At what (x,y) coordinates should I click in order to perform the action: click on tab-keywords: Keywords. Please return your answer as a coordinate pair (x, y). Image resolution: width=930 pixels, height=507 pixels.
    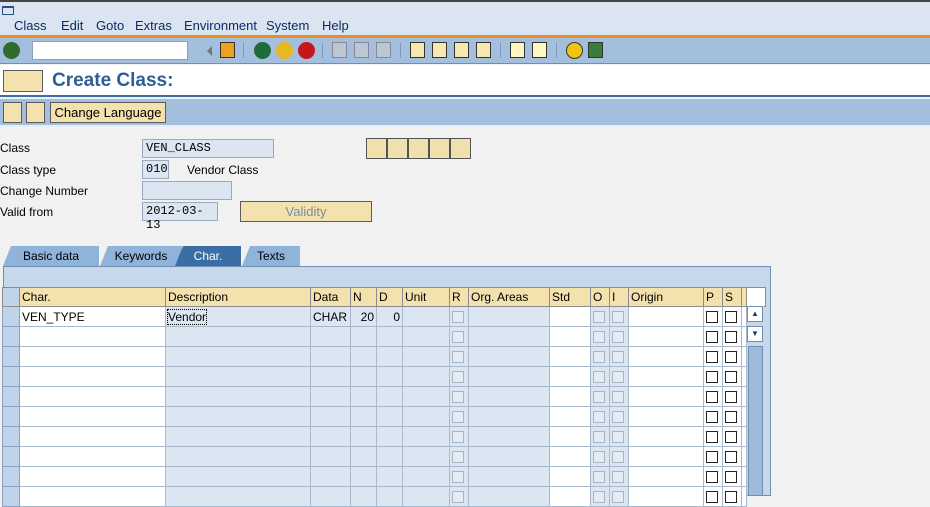
    Looking at the image, I should click on (141, 256).